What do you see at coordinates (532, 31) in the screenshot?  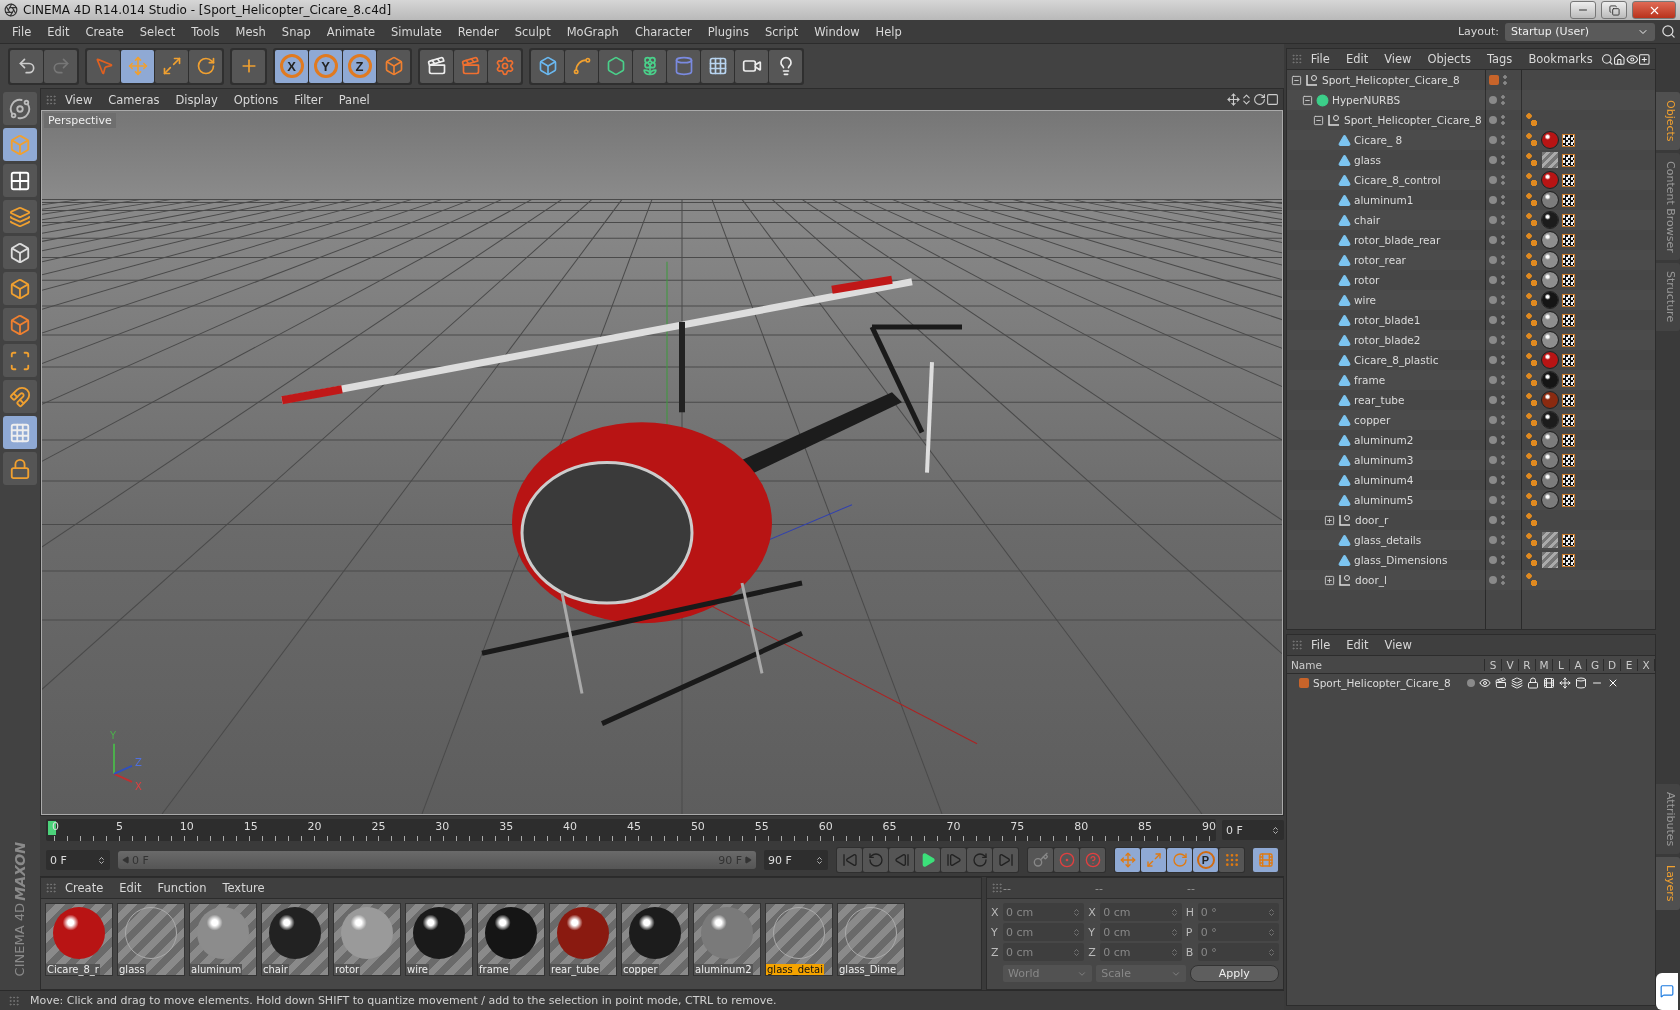 I see `menu-item: Sculpt` at bounding box center [532, 31].